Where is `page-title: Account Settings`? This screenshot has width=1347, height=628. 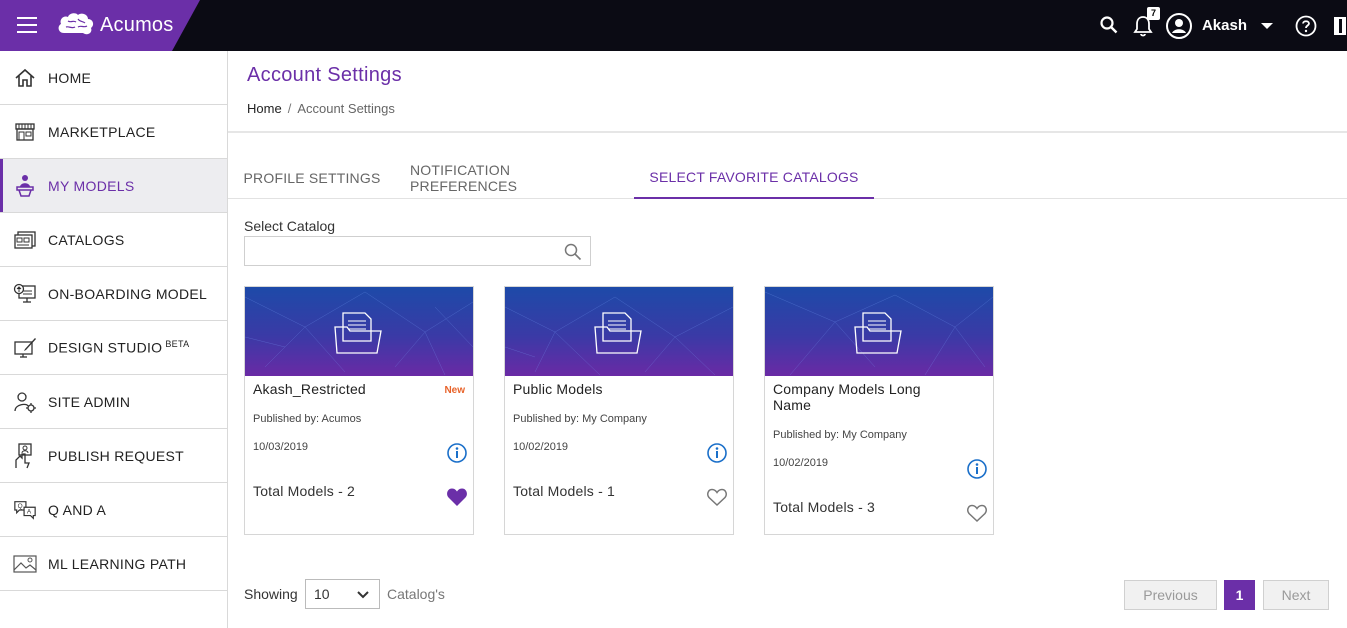 page-title: Account Settings is located at coordinates (324, 75).